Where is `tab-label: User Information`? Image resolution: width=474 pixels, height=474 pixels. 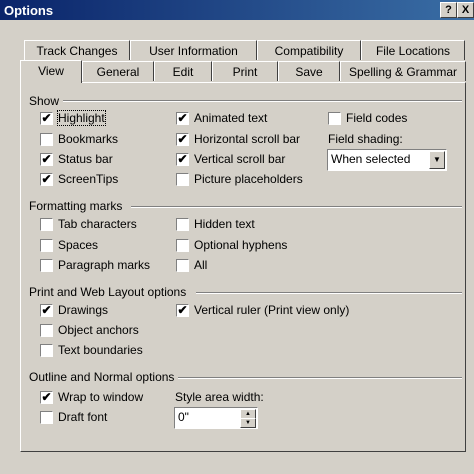
tab-label: User Information is located at coordinates (193, 51).